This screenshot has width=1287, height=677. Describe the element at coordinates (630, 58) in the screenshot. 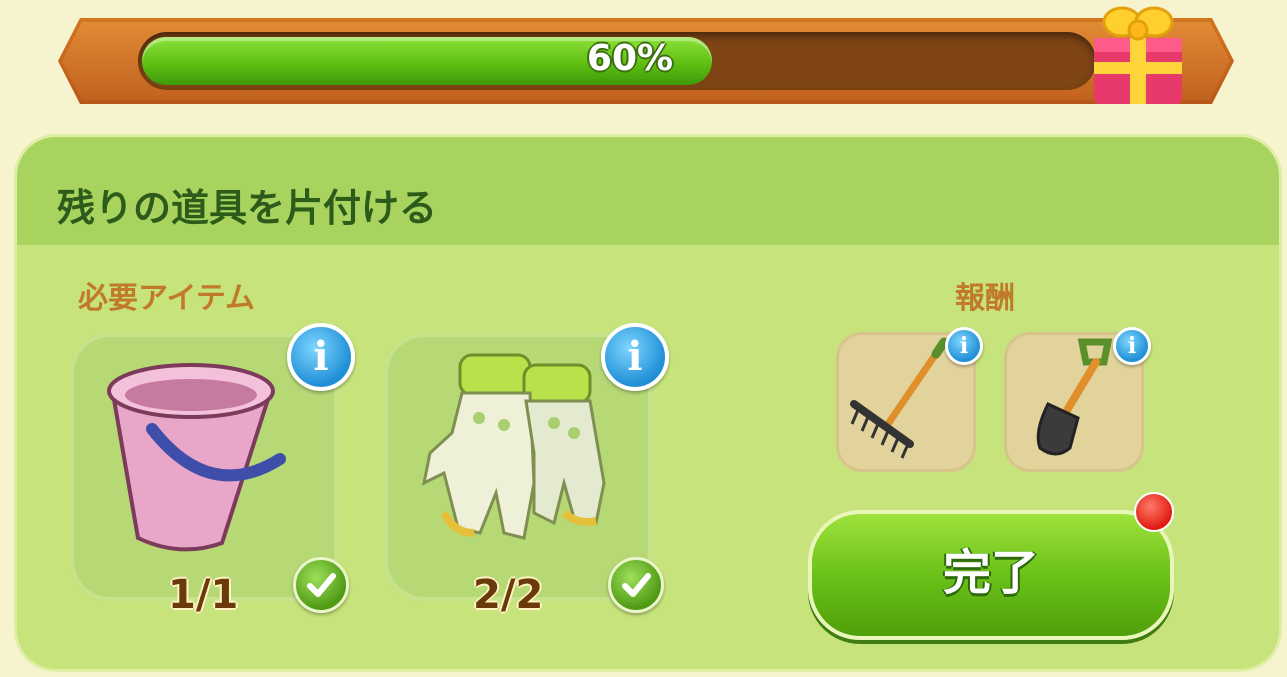

I see `progress-label: 60%` at that location.